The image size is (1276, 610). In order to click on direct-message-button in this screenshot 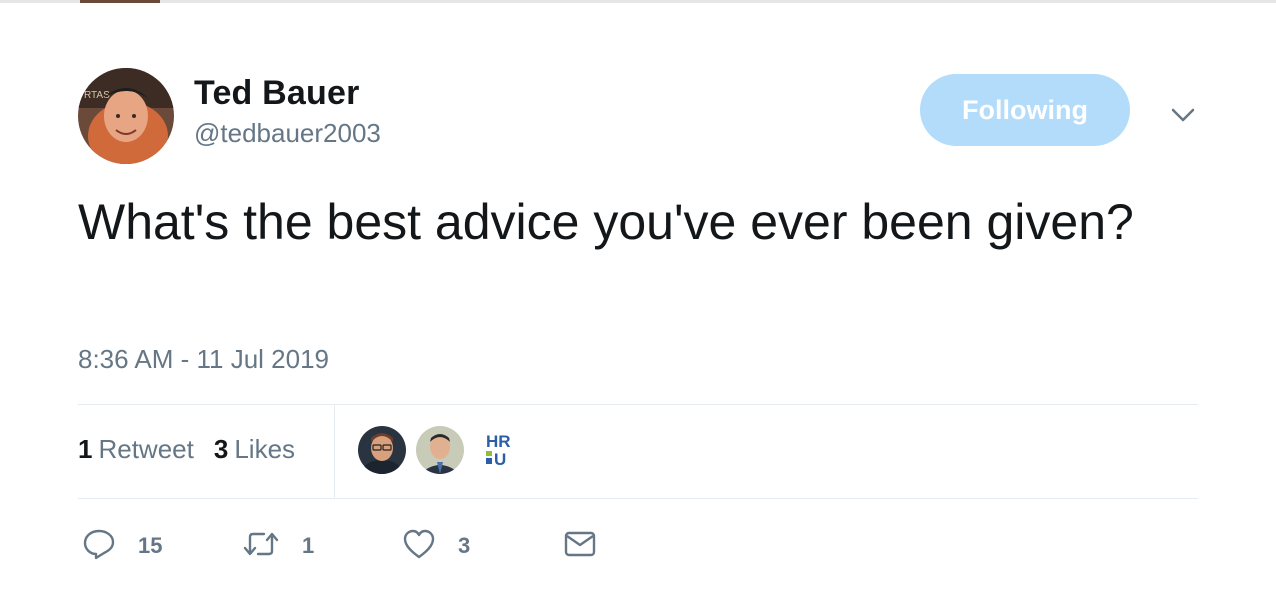, I will do `click(580, 546)`.